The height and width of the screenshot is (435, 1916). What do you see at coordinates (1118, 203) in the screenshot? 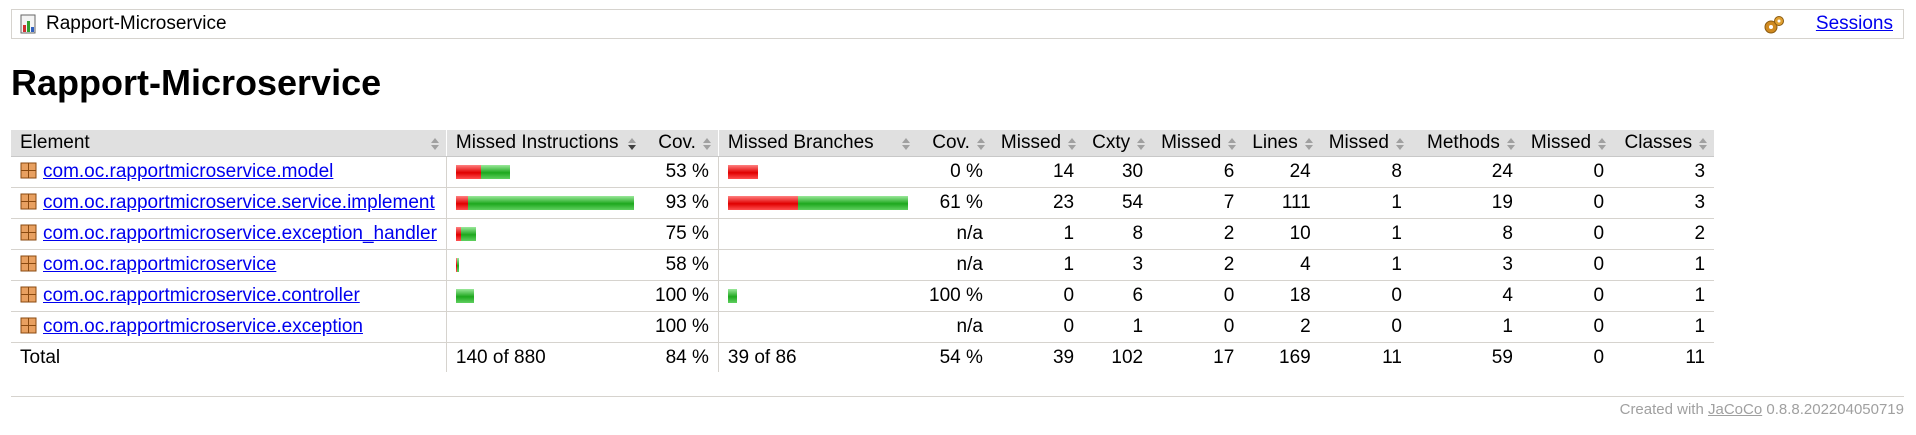
I see `cxty: 54` at bounding box center [1118, 203].